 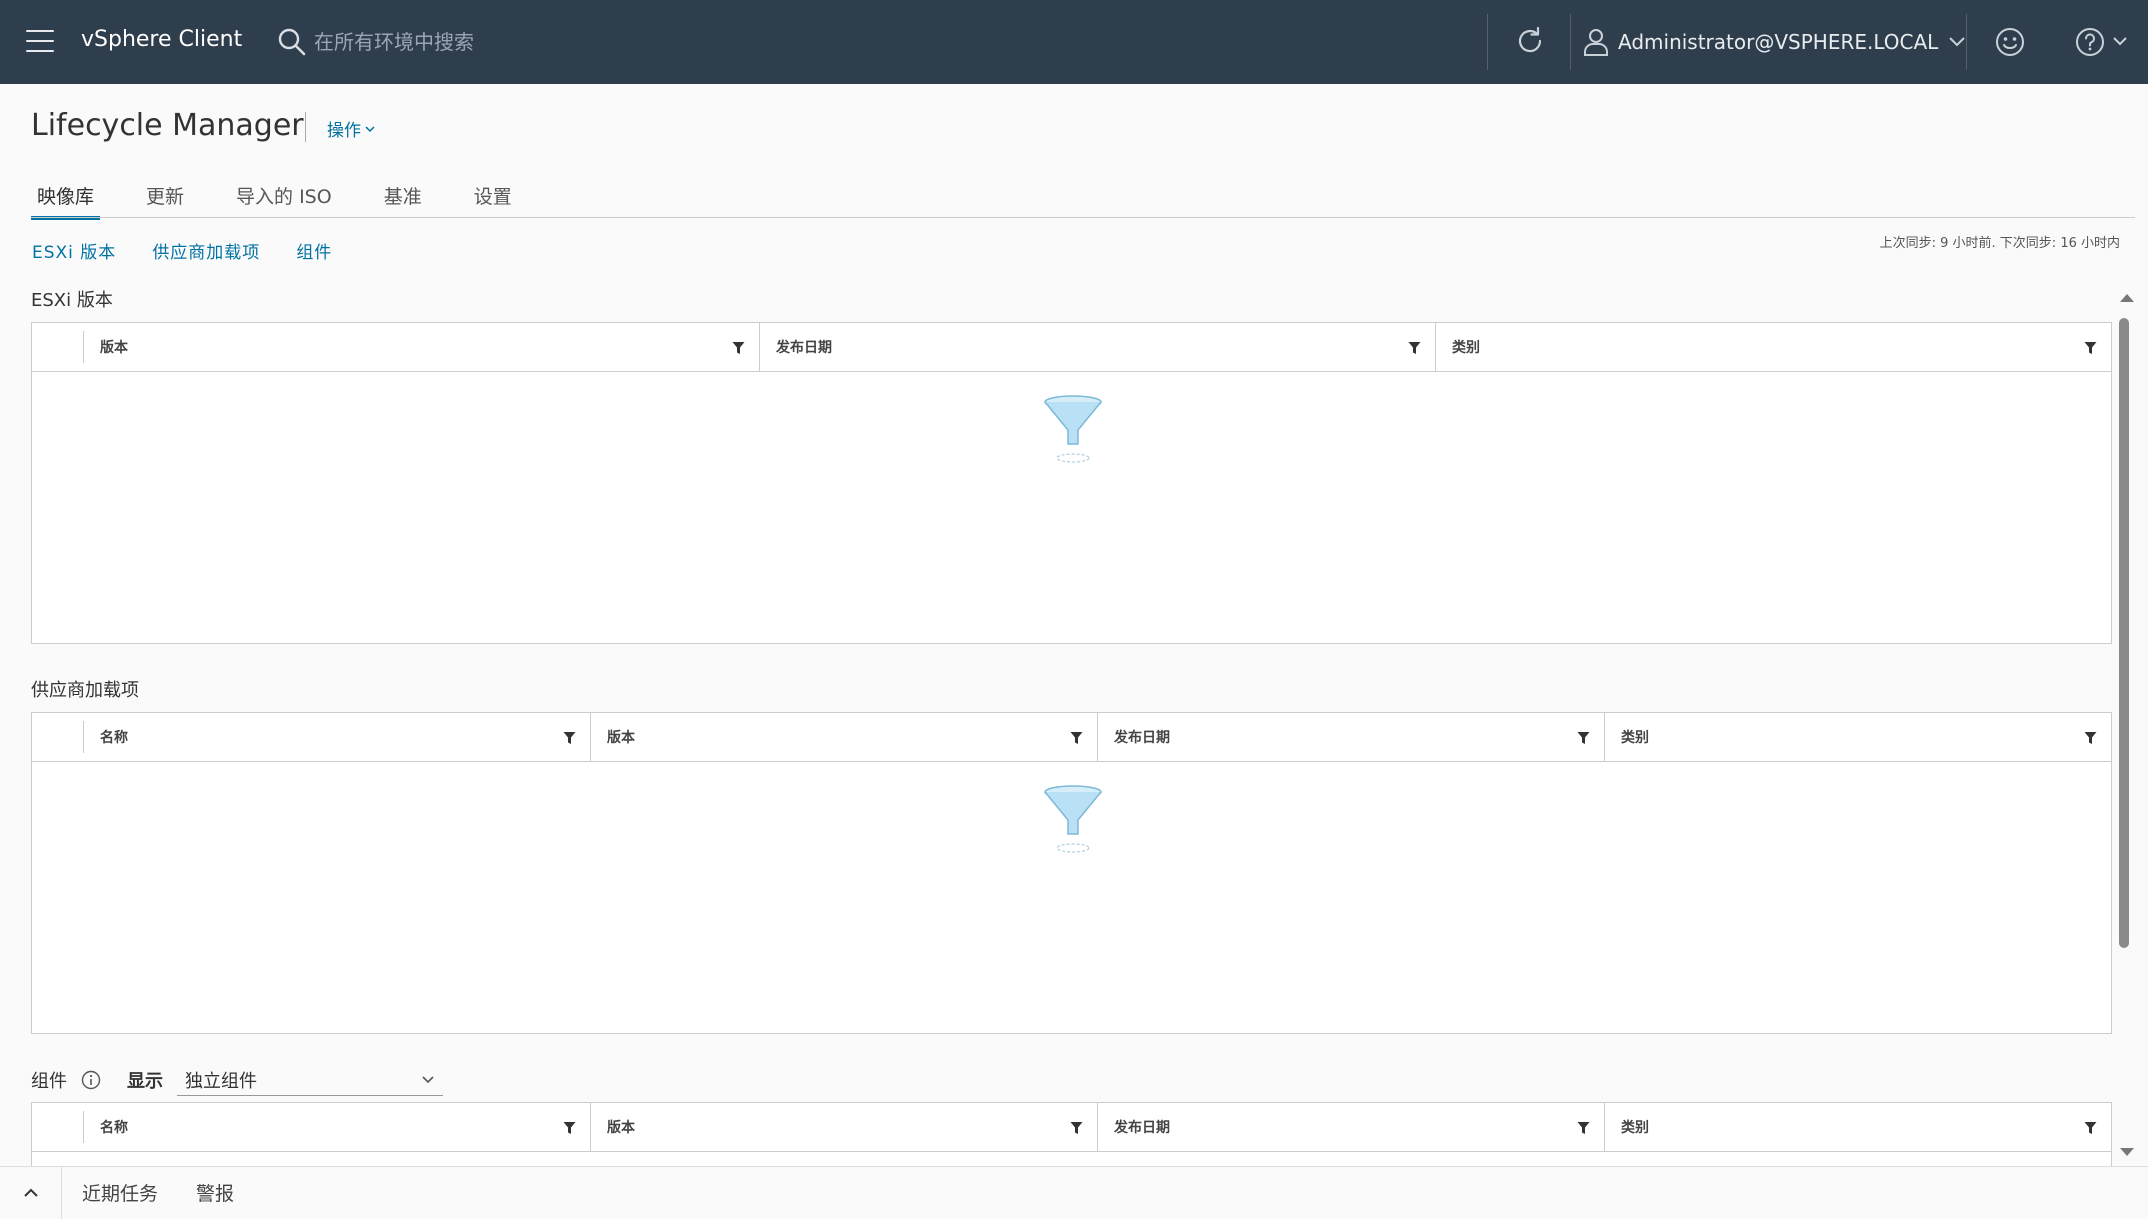 I want to click on user-menu: Administrator@VSPHERE.LOCAL, so click(x=1774, y=42).